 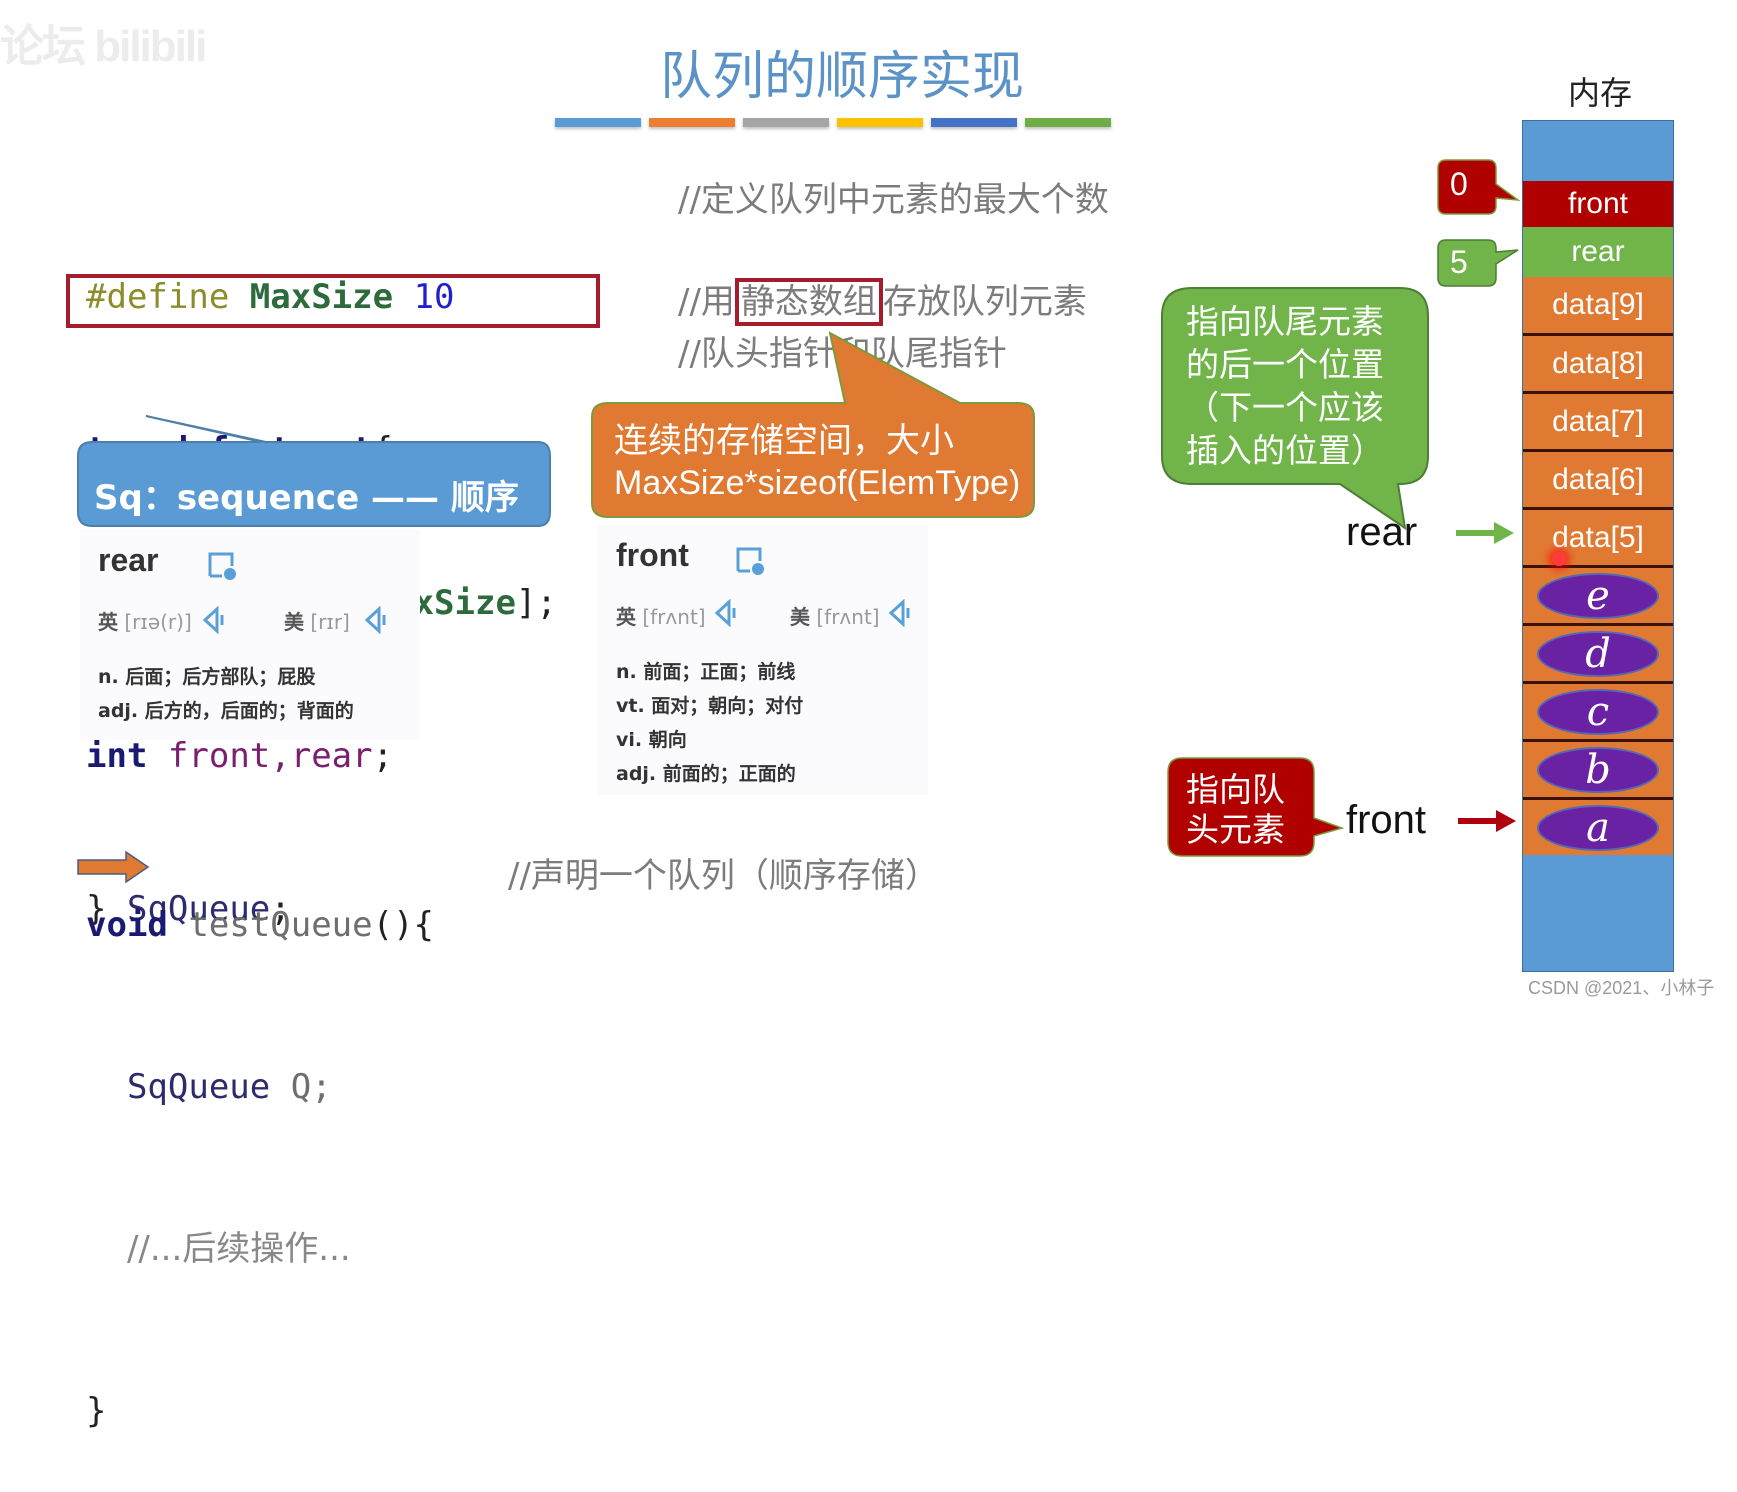 What do you see at coordinates (1487, 821) in the screenshot?
I see `front-pointer-arrow-icon` at bounding box center [1487, 821].